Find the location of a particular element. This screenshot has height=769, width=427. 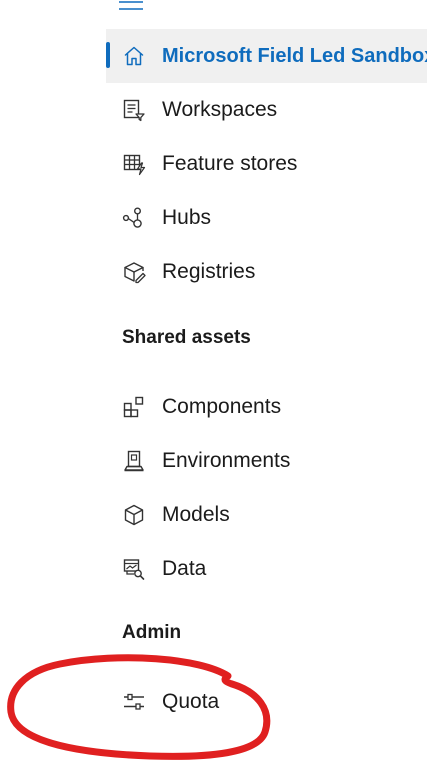

nav-label-data: Data is located at coordinates (184, 568).